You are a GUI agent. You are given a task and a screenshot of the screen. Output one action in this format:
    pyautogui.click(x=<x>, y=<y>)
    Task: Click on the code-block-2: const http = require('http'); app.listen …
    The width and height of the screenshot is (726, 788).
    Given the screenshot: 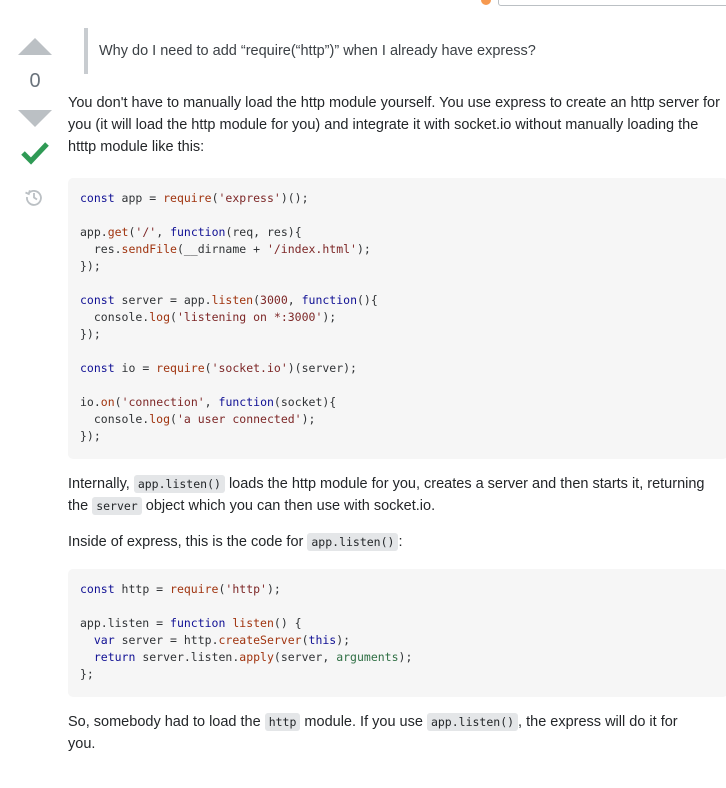 What is the action you would take?
    pyautogui.click(x=397, y=633)
    